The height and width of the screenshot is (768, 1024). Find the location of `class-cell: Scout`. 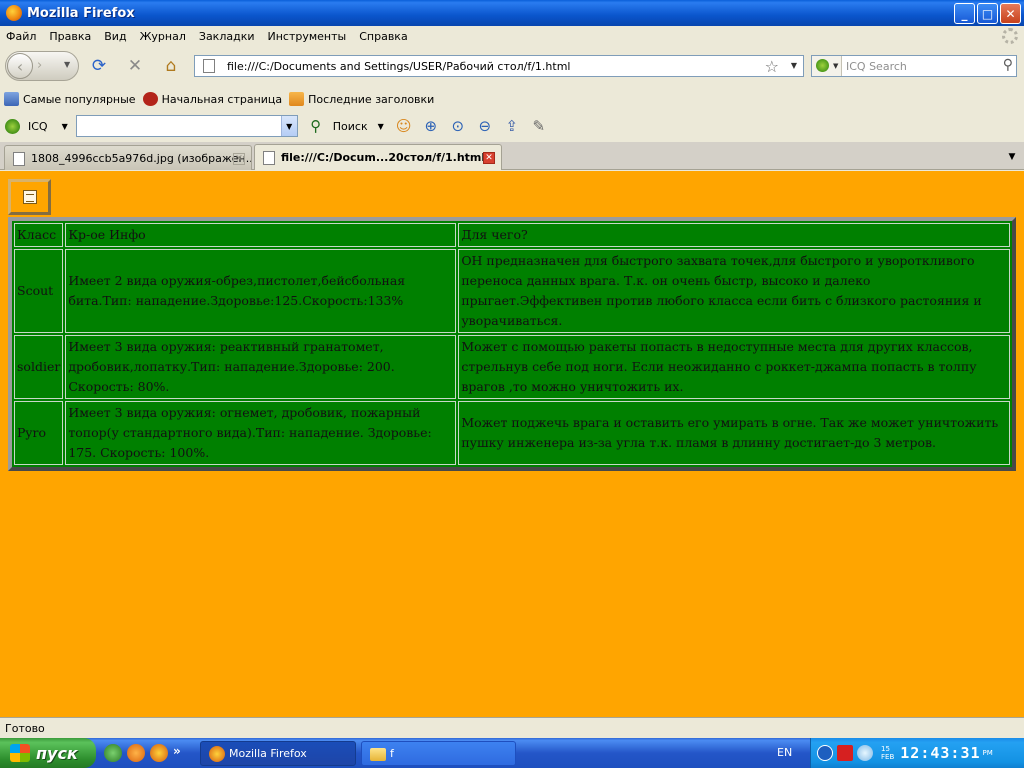

class-cell: Scout is located at coordinates (39, 291).